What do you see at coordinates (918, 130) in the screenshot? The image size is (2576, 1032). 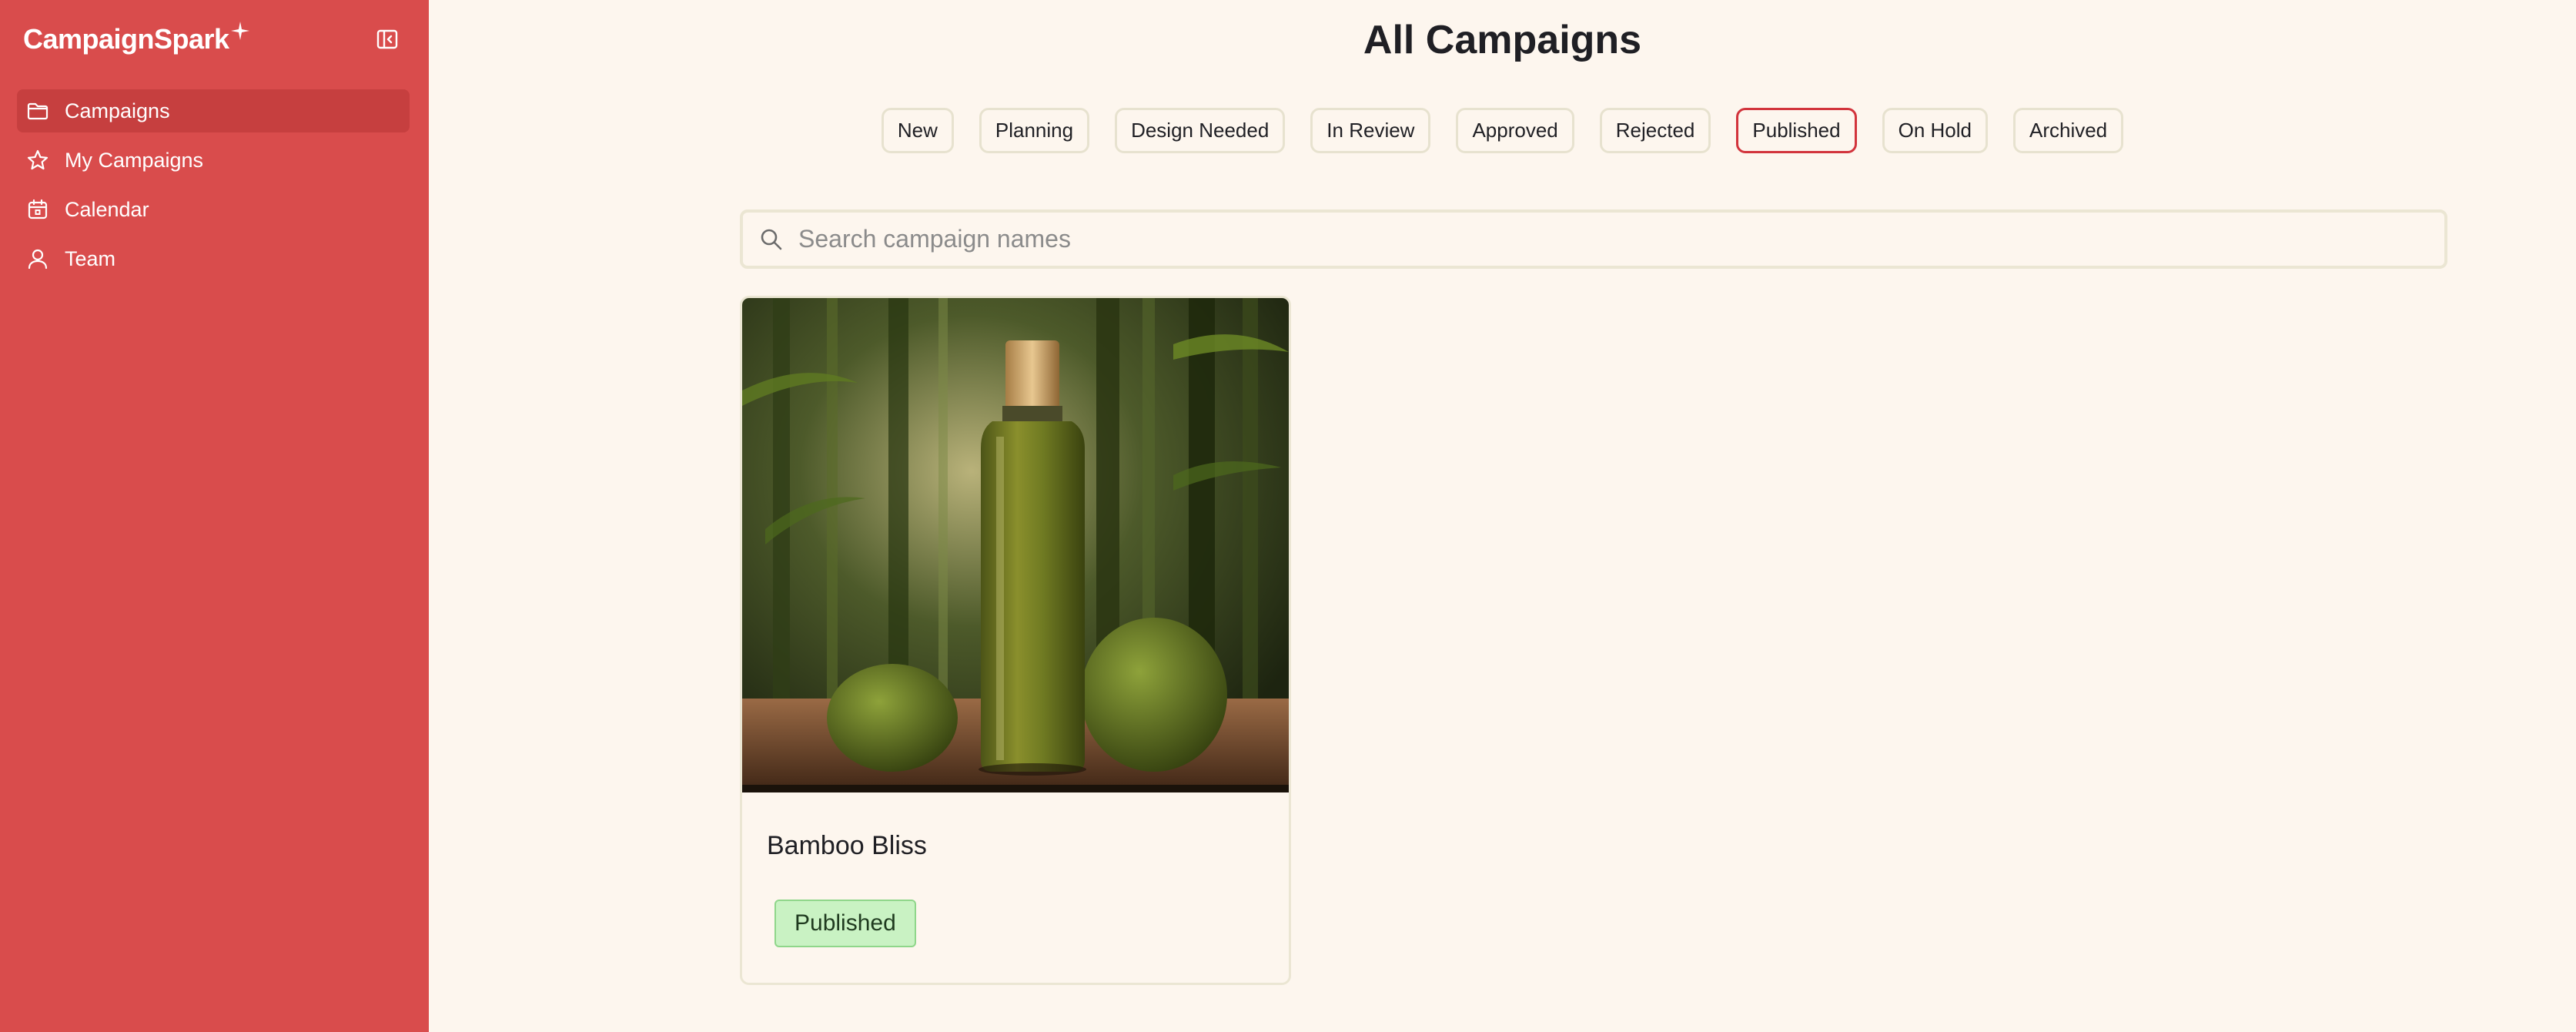 I see `filter-chip-new: New` at bounding box center [918, 130].